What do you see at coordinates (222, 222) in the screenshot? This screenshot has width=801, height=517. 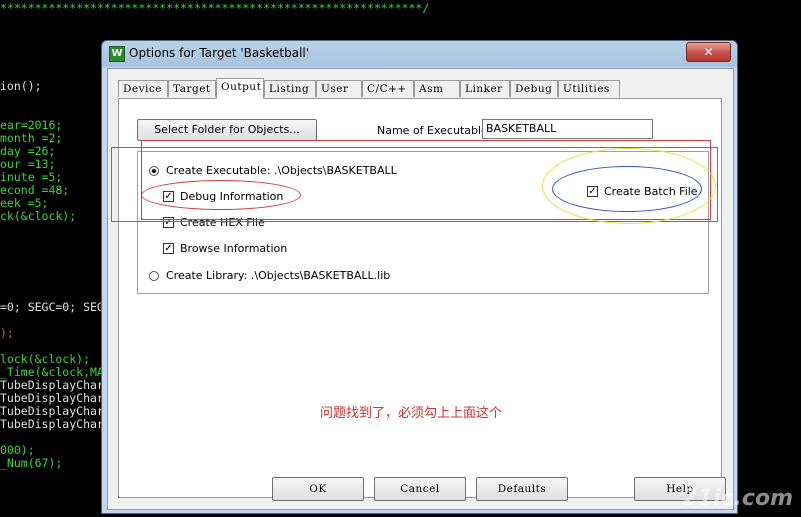 I see `create-hex-label: Create HEX File` at bounding box center [222, 222].